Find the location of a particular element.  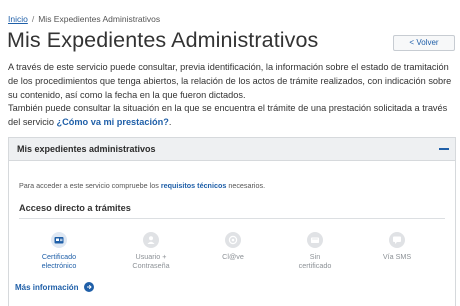

method-label-line2: Contraseña is located at coordinates (151, 265).